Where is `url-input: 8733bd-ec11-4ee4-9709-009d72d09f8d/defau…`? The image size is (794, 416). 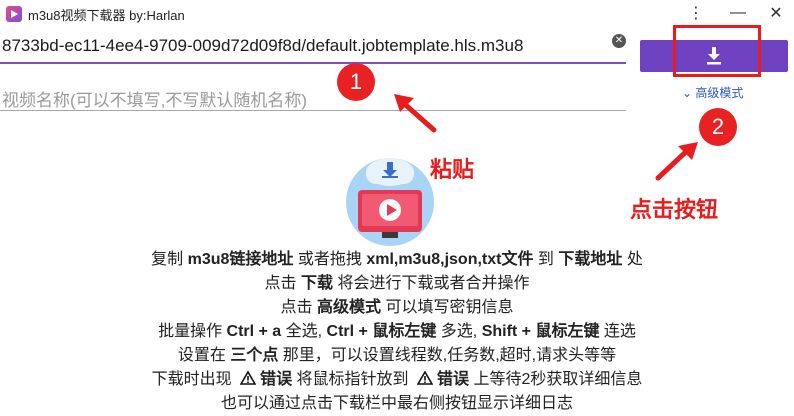 url-input: 8733bd-ec11-4ee4-9709-009d72d09f8d/defau… is located at coordinates (313, 48).